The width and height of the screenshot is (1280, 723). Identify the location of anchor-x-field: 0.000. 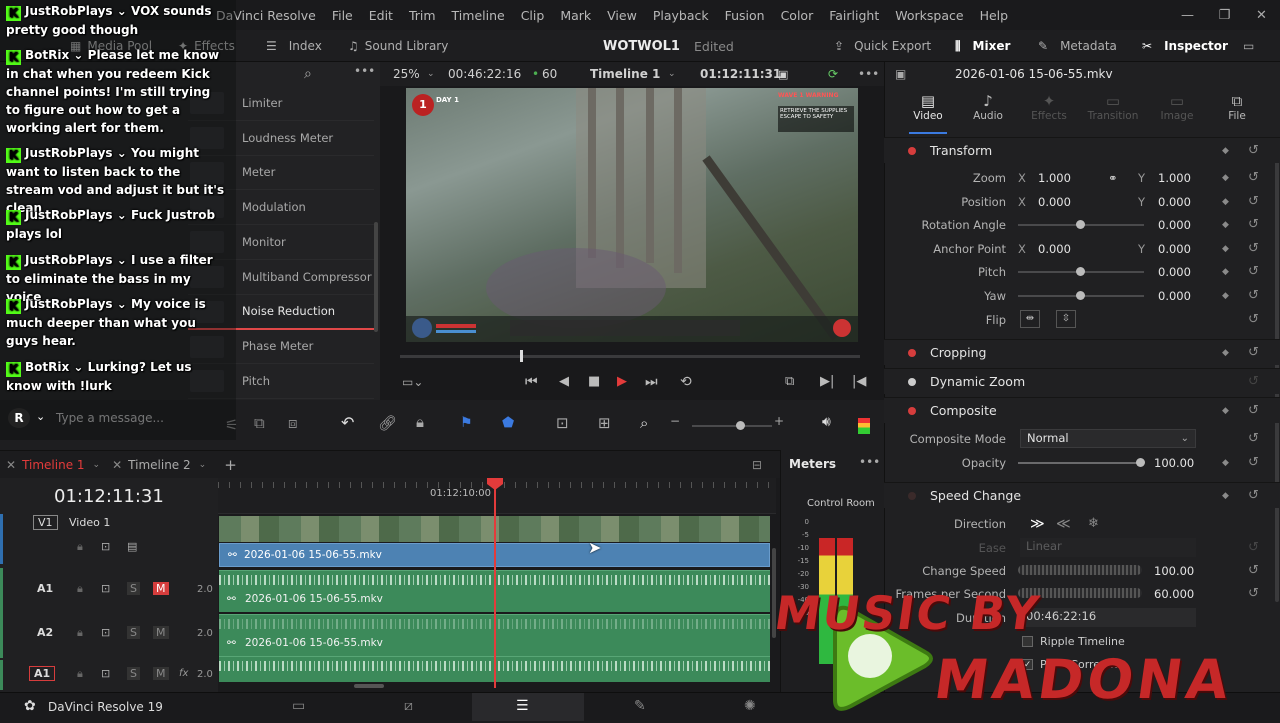
(1054, 249).